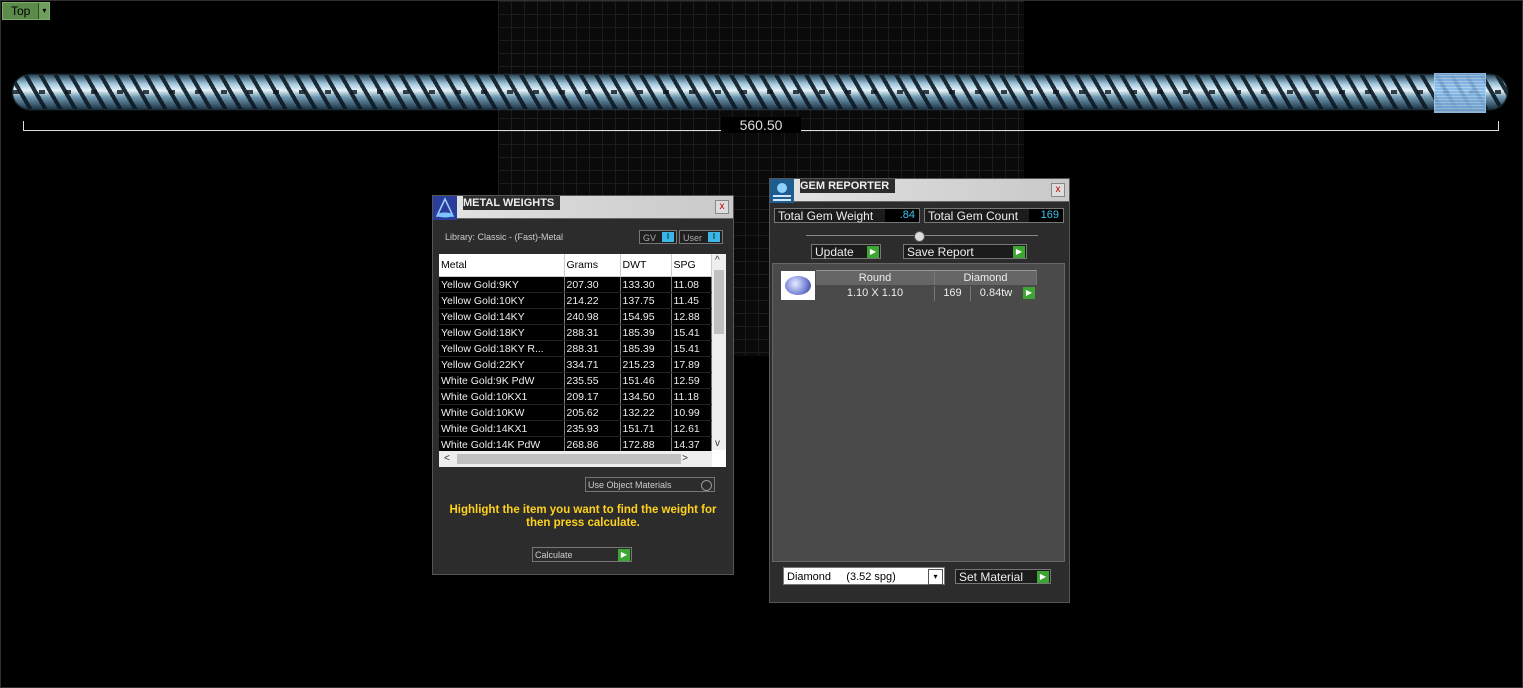  Describe the element at coordinates (26, 11) in the screenshot. I see `view-selector: Top ▾` at that location.